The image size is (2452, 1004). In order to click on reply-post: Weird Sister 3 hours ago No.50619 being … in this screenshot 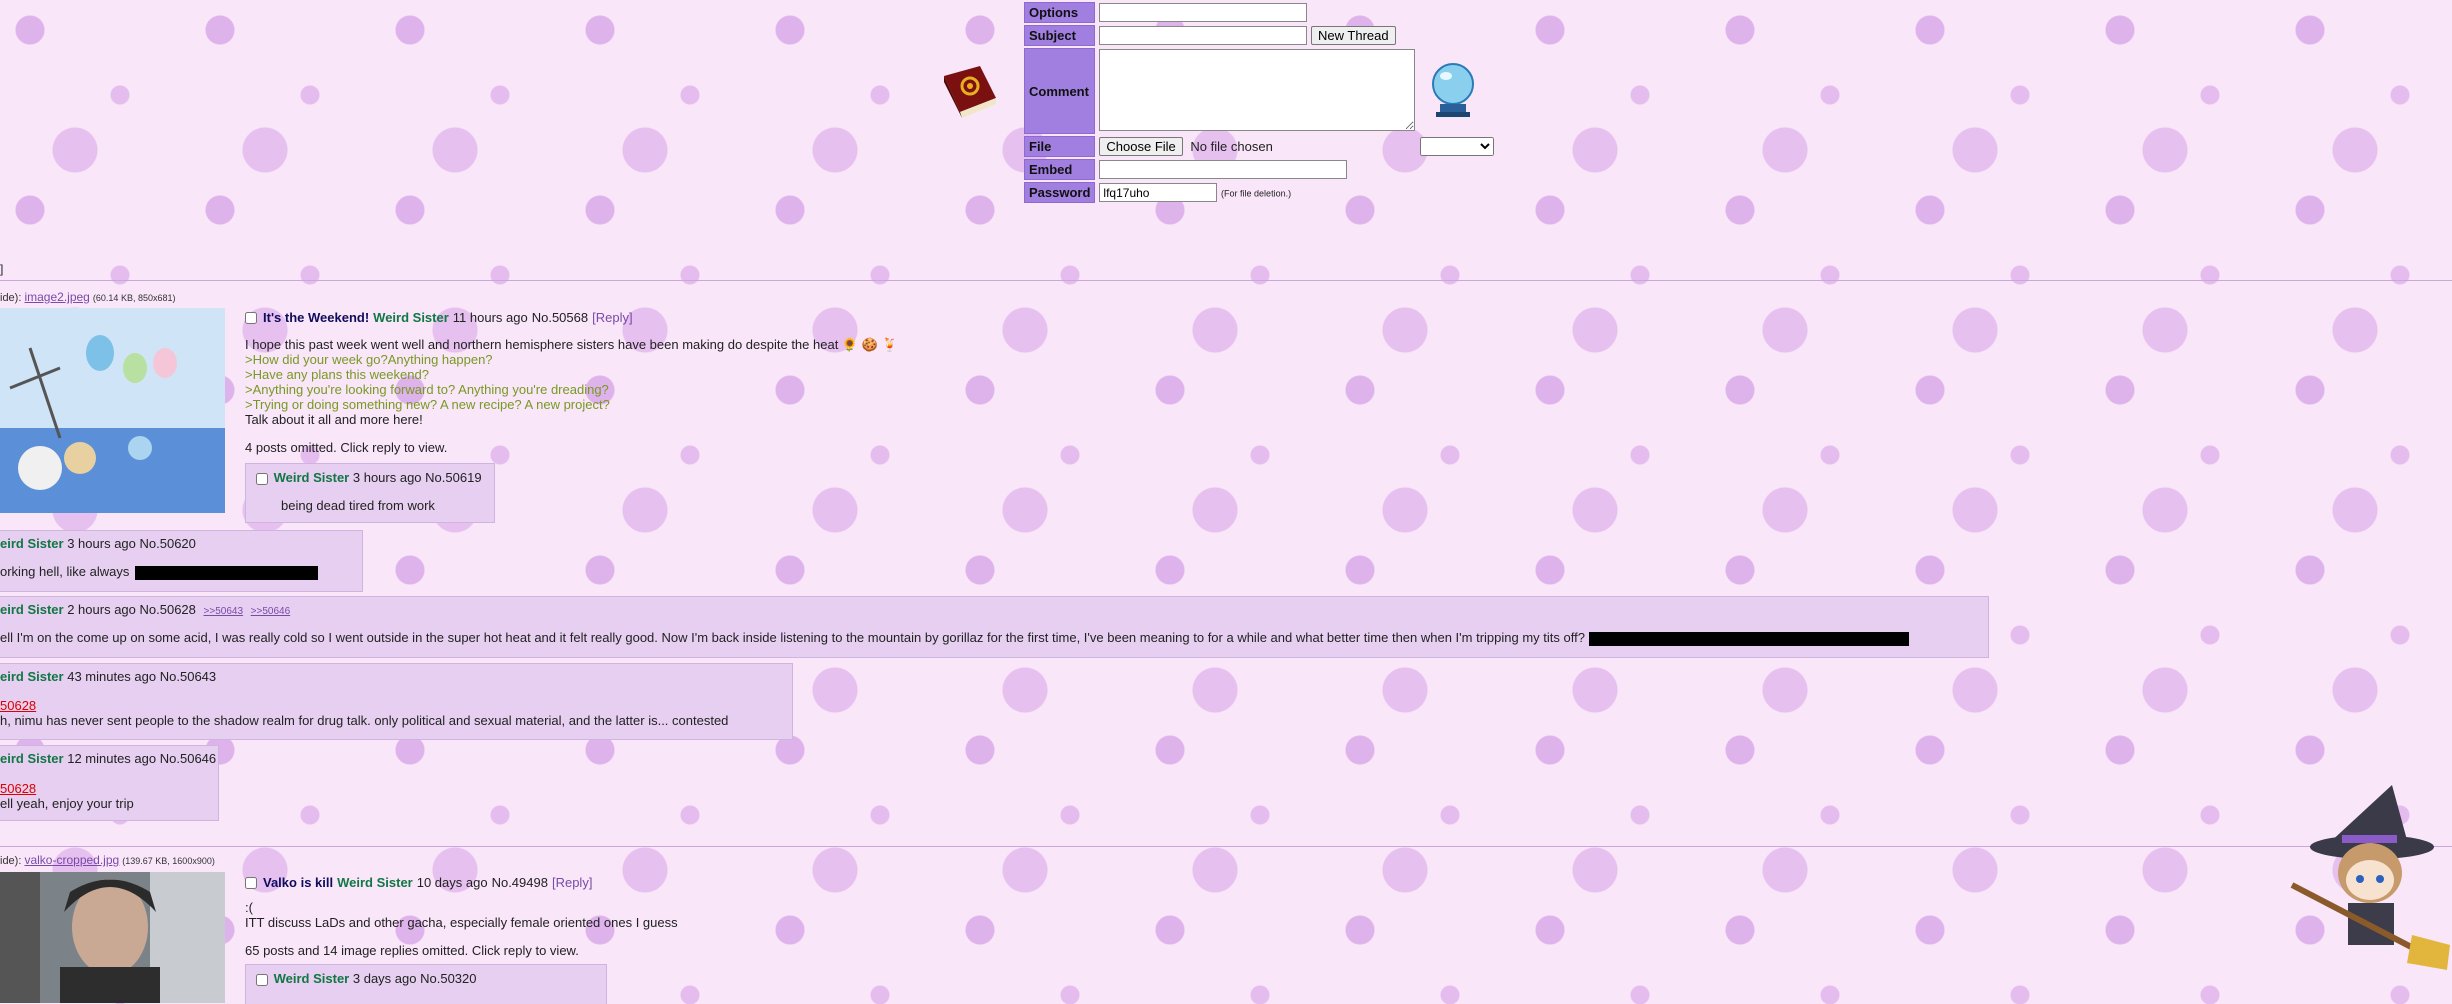, I will do `click(370, 493)`.